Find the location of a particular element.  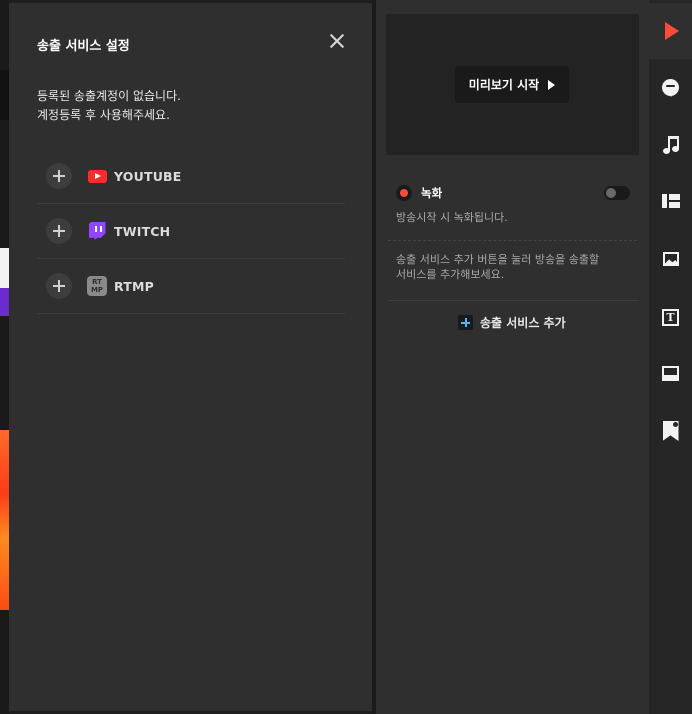

sidebar-item-image is located at coordinates (670, 259).